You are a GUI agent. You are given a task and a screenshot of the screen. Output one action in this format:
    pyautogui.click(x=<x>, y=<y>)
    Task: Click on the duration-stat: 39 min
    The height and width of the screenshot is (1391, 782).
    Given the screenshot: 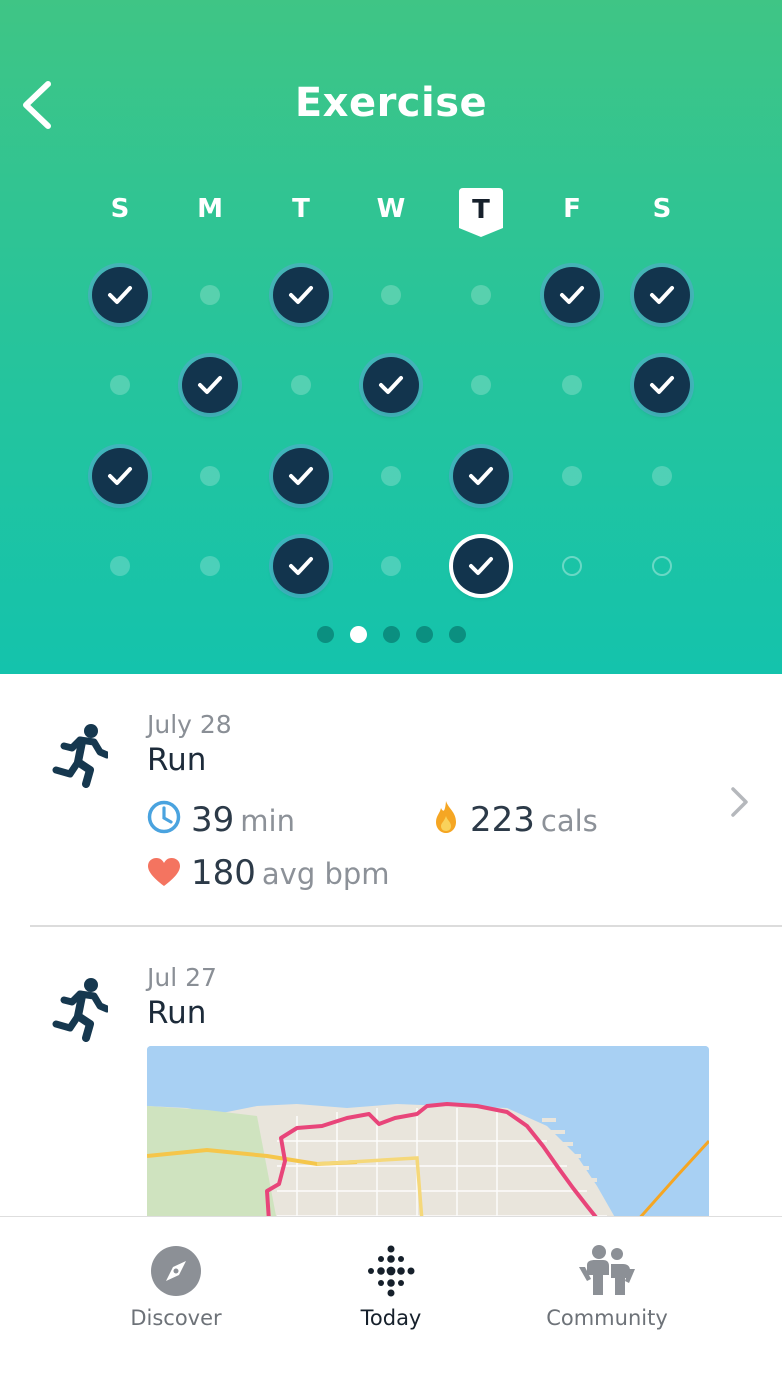 What is the action you would take?
    pyautogui.click(x=221, y=820)
    